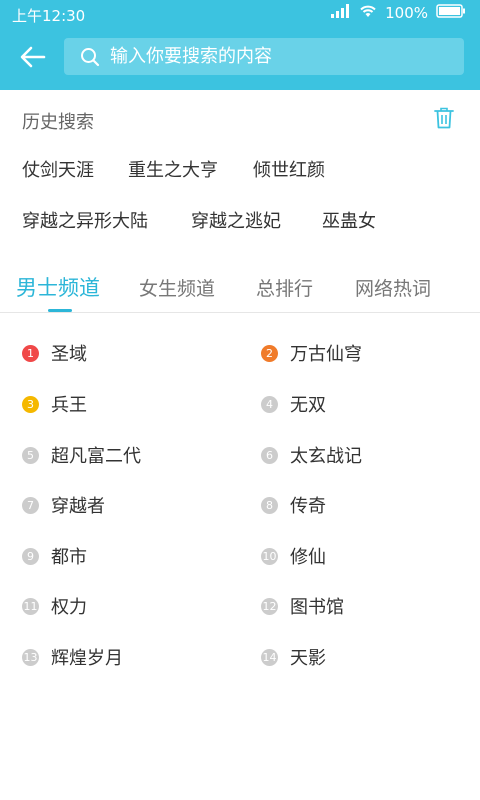  What do you see at coordinates (240, 119) in the screenshot?
I see `history-header: 历史搜索` at bounding box center [240, 119].